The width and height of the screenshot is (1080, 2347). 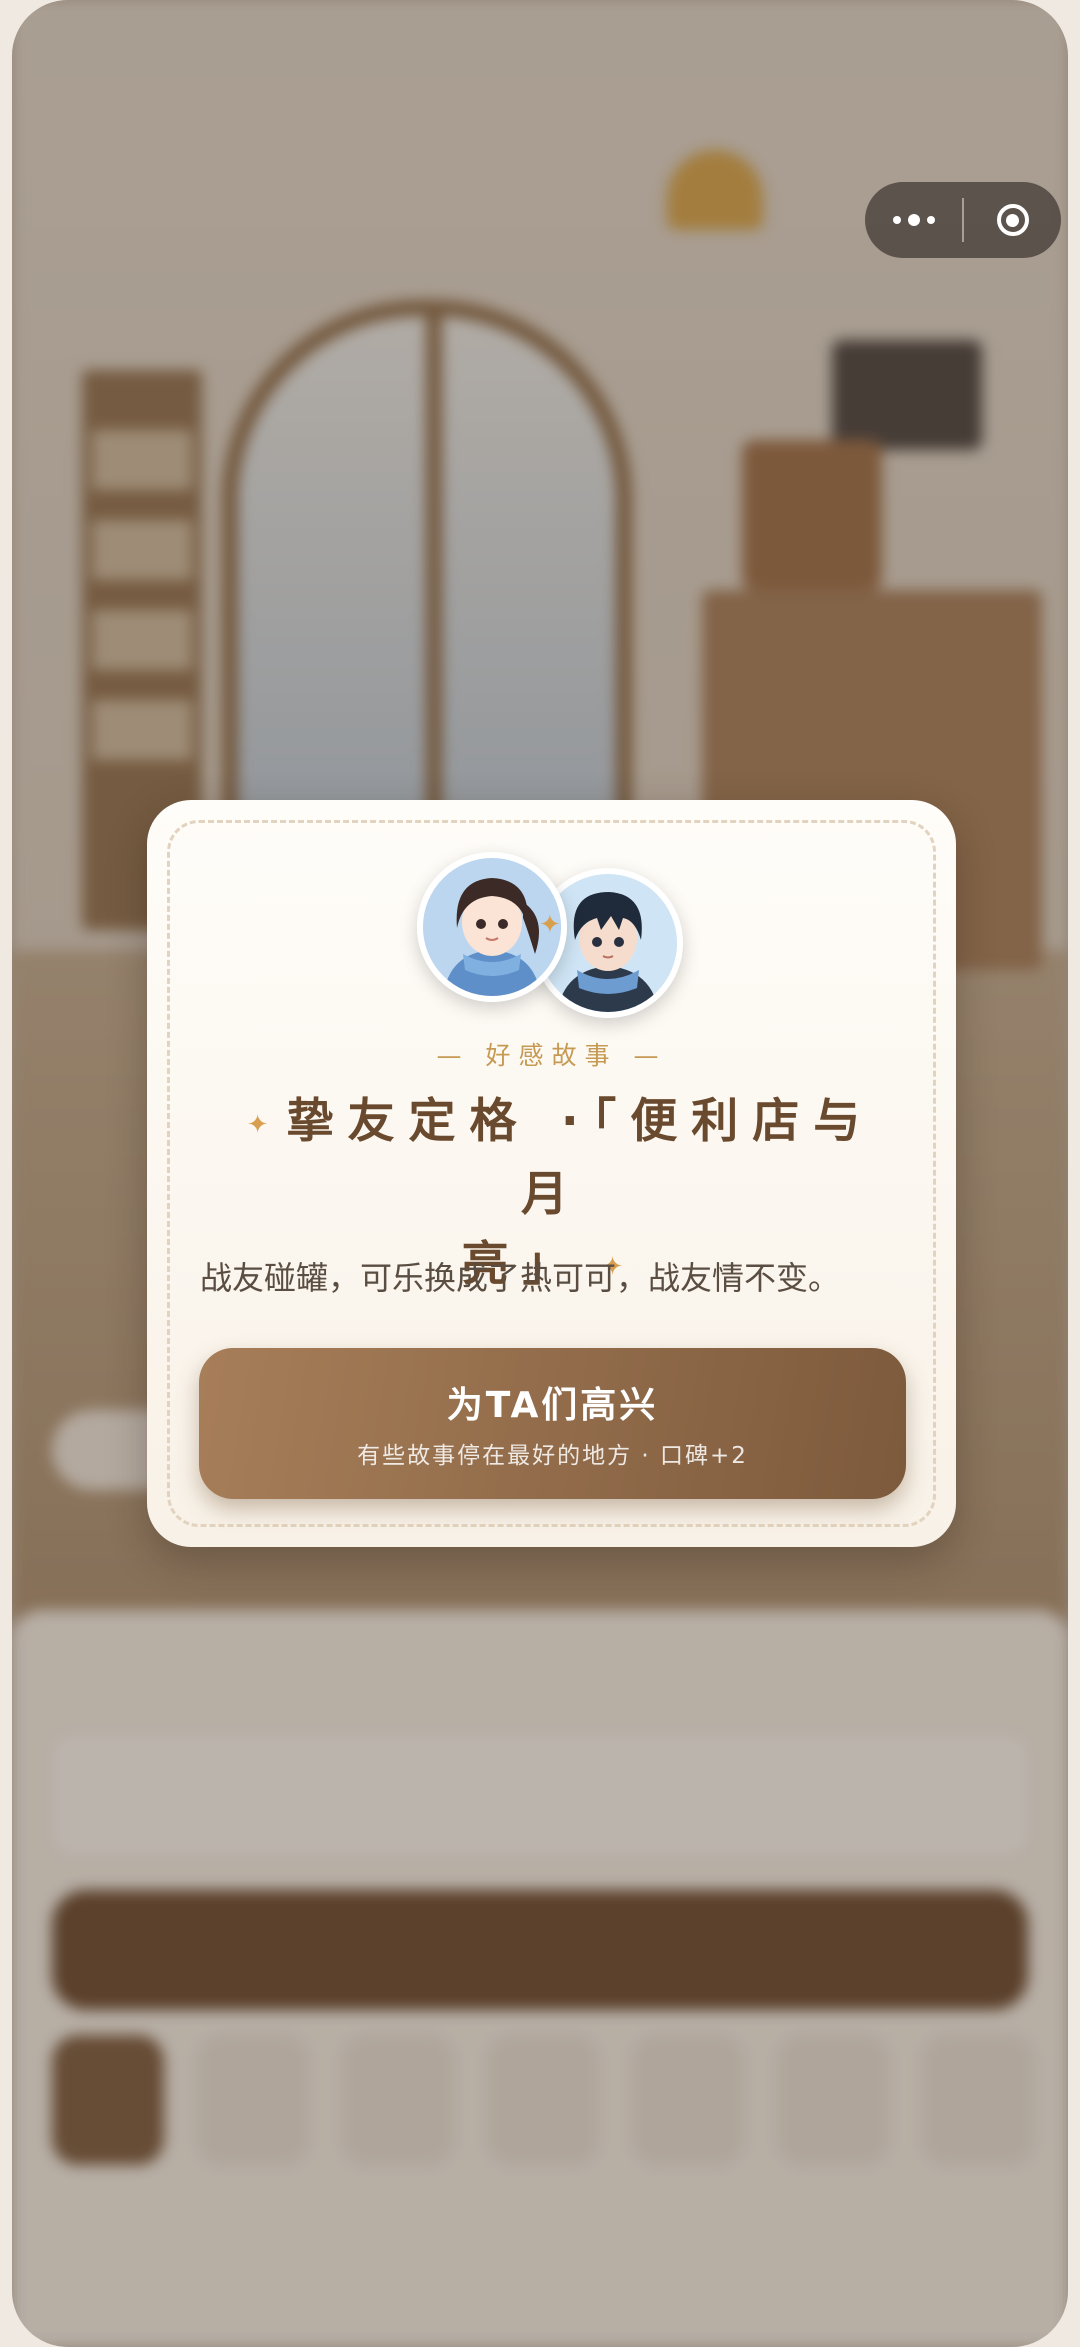 I want to click on more-button, so click(x=913, y=220).